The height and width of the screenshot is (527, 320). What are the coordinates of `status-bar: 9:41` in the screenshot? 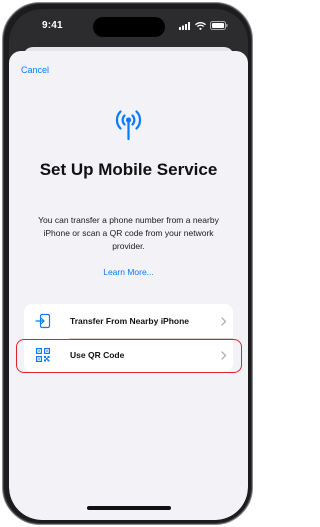 It's located at (128, 26).